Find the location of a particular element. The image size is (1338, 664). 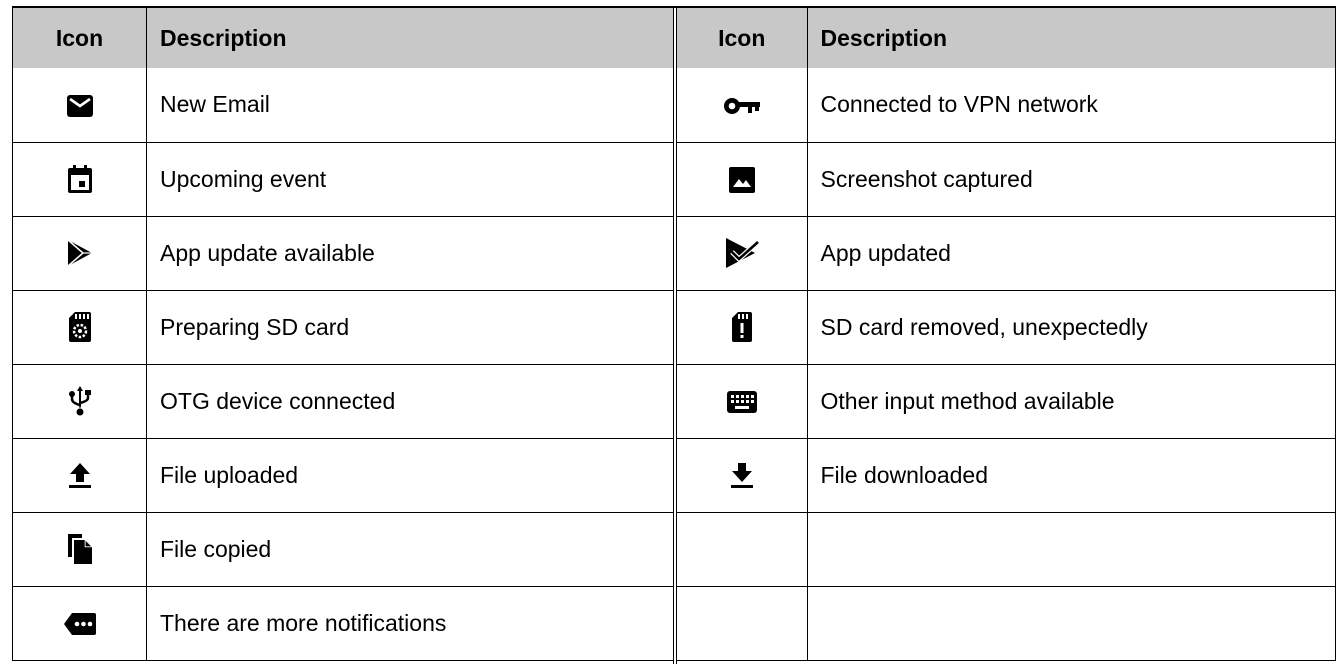

sd-card-alert-icon is located at coordinates (741, 327).